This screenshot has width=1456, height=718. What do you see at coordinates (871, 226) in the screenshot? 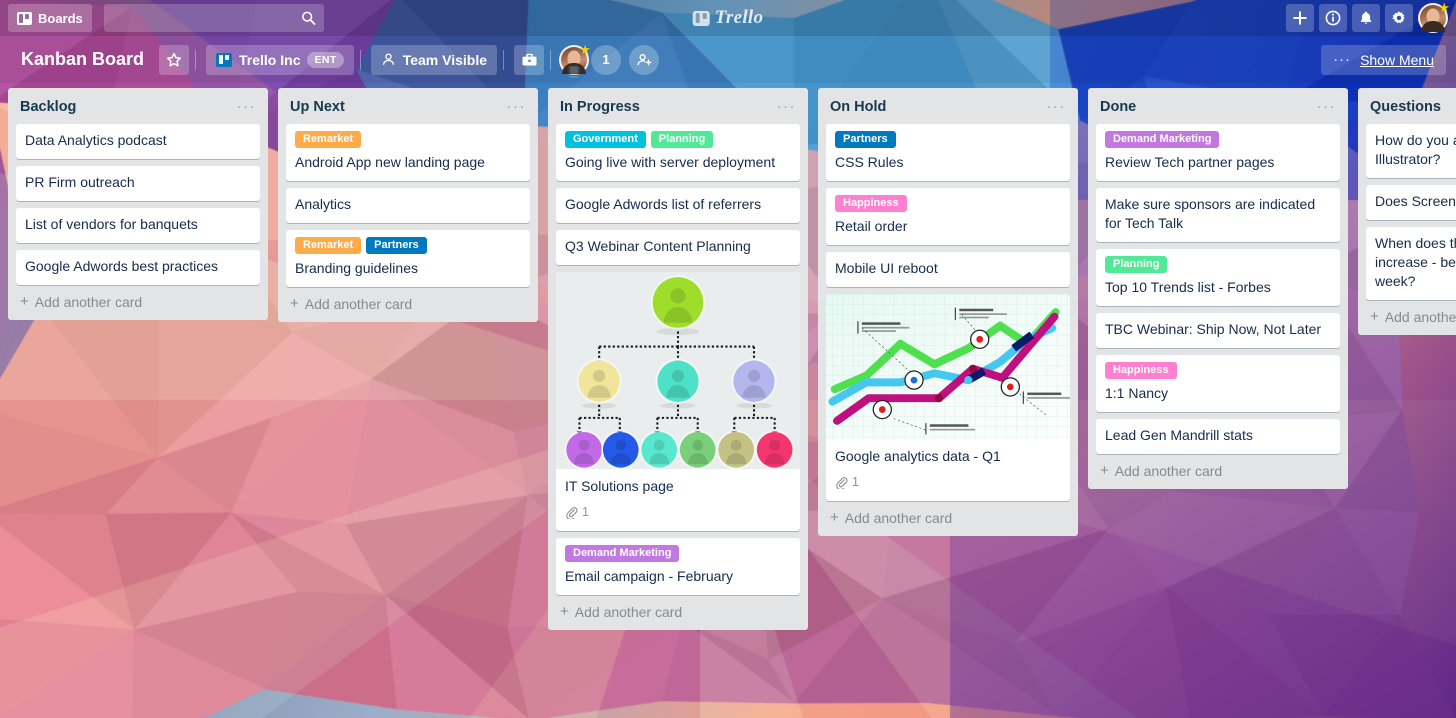
I see `card-title: Retail order` at bounding box center [871, 226].